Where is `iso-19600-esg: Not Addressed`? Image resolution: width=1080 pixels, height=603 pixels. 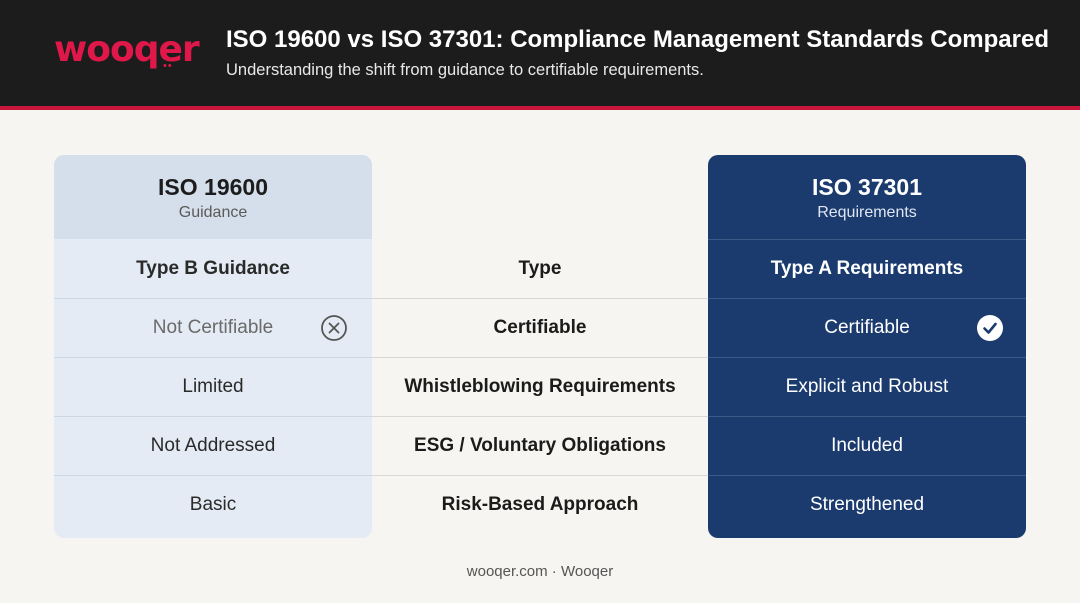 iso-19600-esg: Not Addressed is located at coordinates (213, 445).